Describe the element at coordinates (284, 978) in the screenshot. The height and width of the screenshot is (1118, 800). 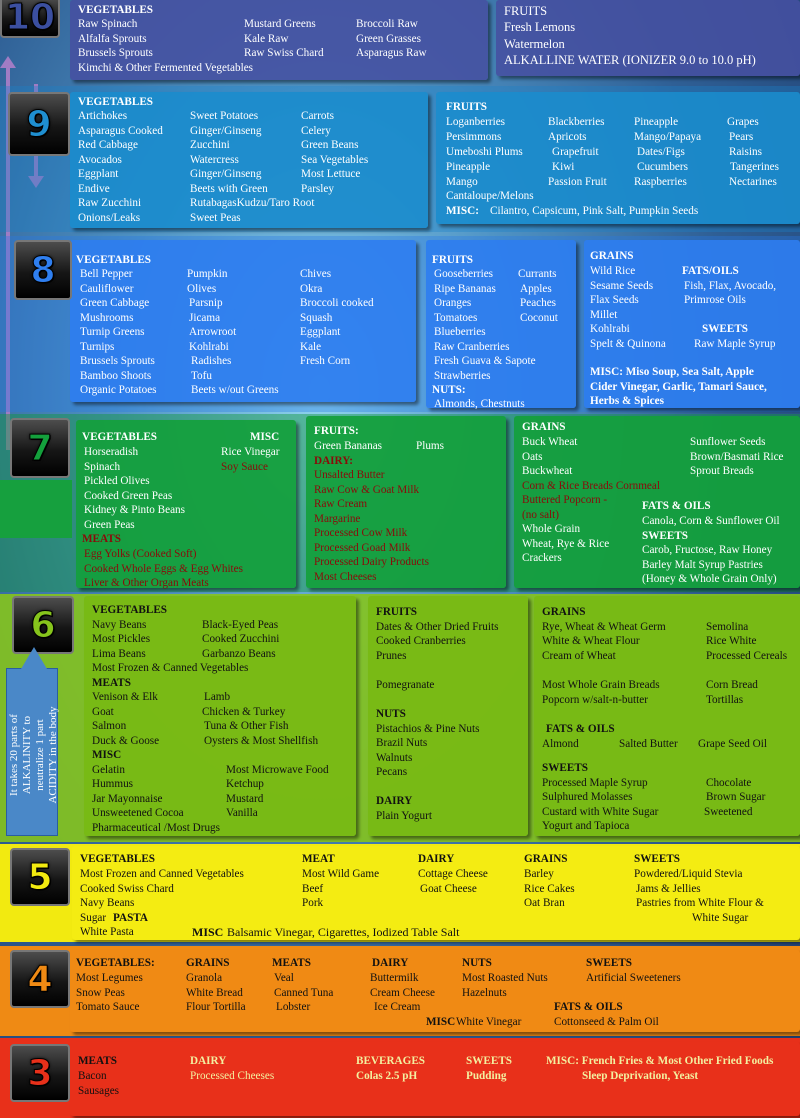
I see `item: Veal` at that location.